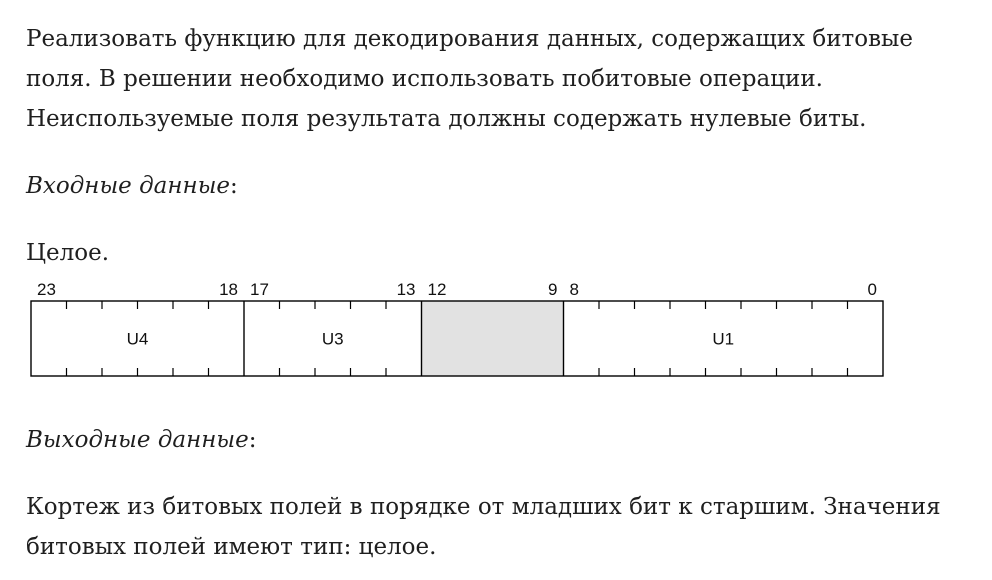 This screenshot has width=992, height=580. I want to click on bit-index-label: 12, so click(437, 289).